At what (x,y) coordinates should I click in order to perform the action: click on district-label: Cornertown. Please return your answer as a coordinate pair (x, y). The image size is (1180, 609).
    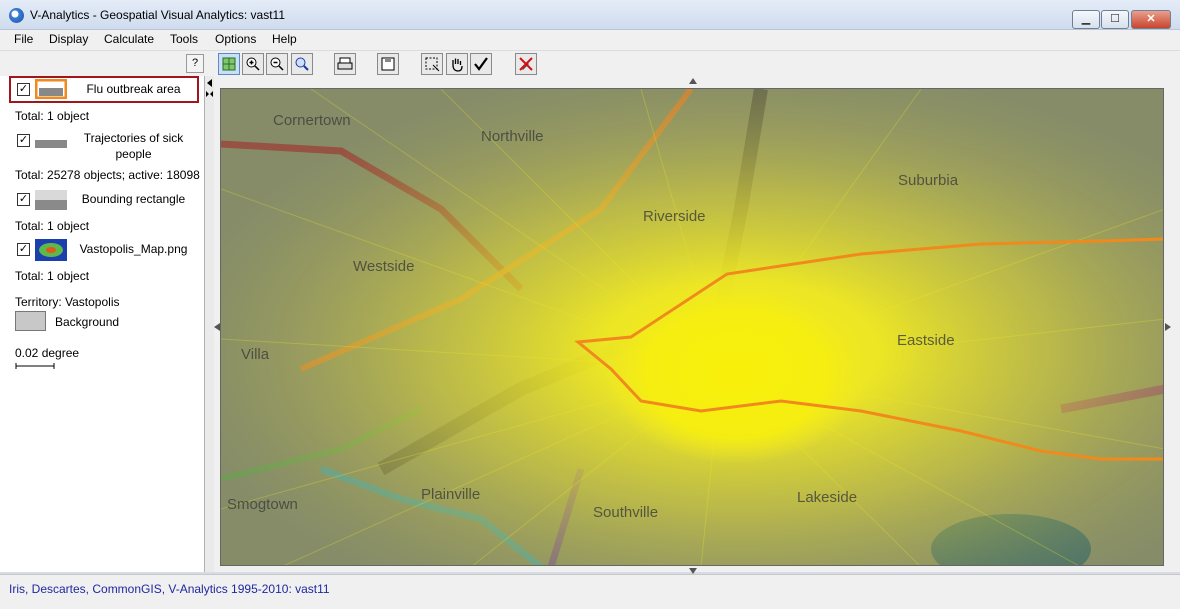
    Looking at the image, I should click on (312, 120).